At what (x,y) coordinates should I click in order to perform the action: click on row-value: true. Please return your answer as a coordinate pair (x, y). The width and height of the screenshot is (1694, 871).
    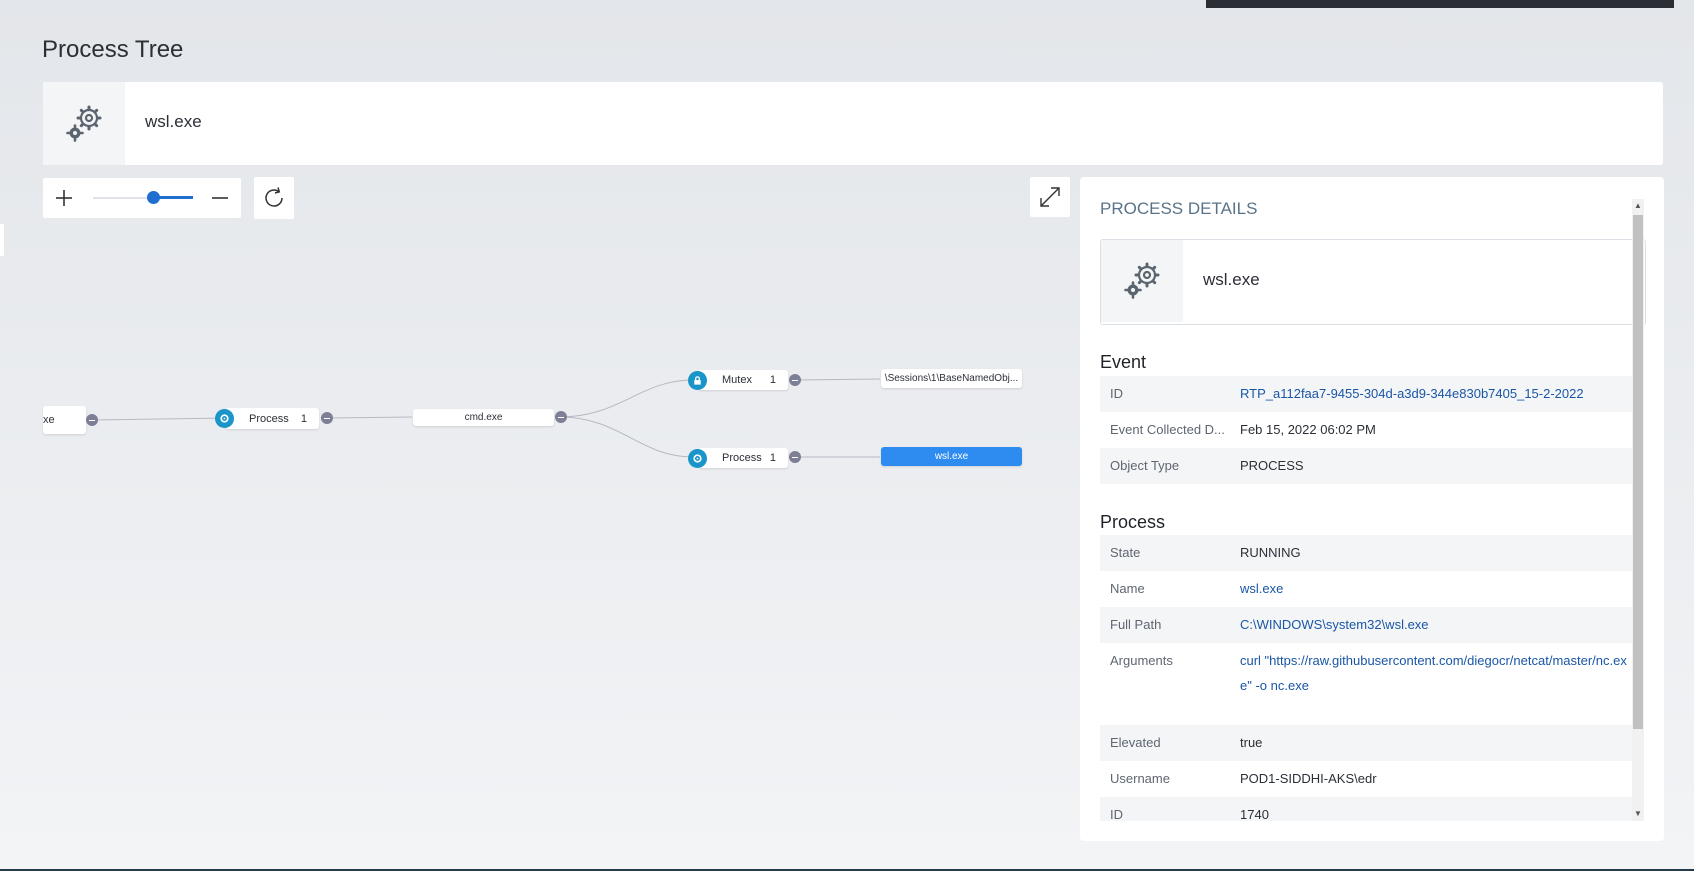
    Looking at the image, I should click on (1251, 742).